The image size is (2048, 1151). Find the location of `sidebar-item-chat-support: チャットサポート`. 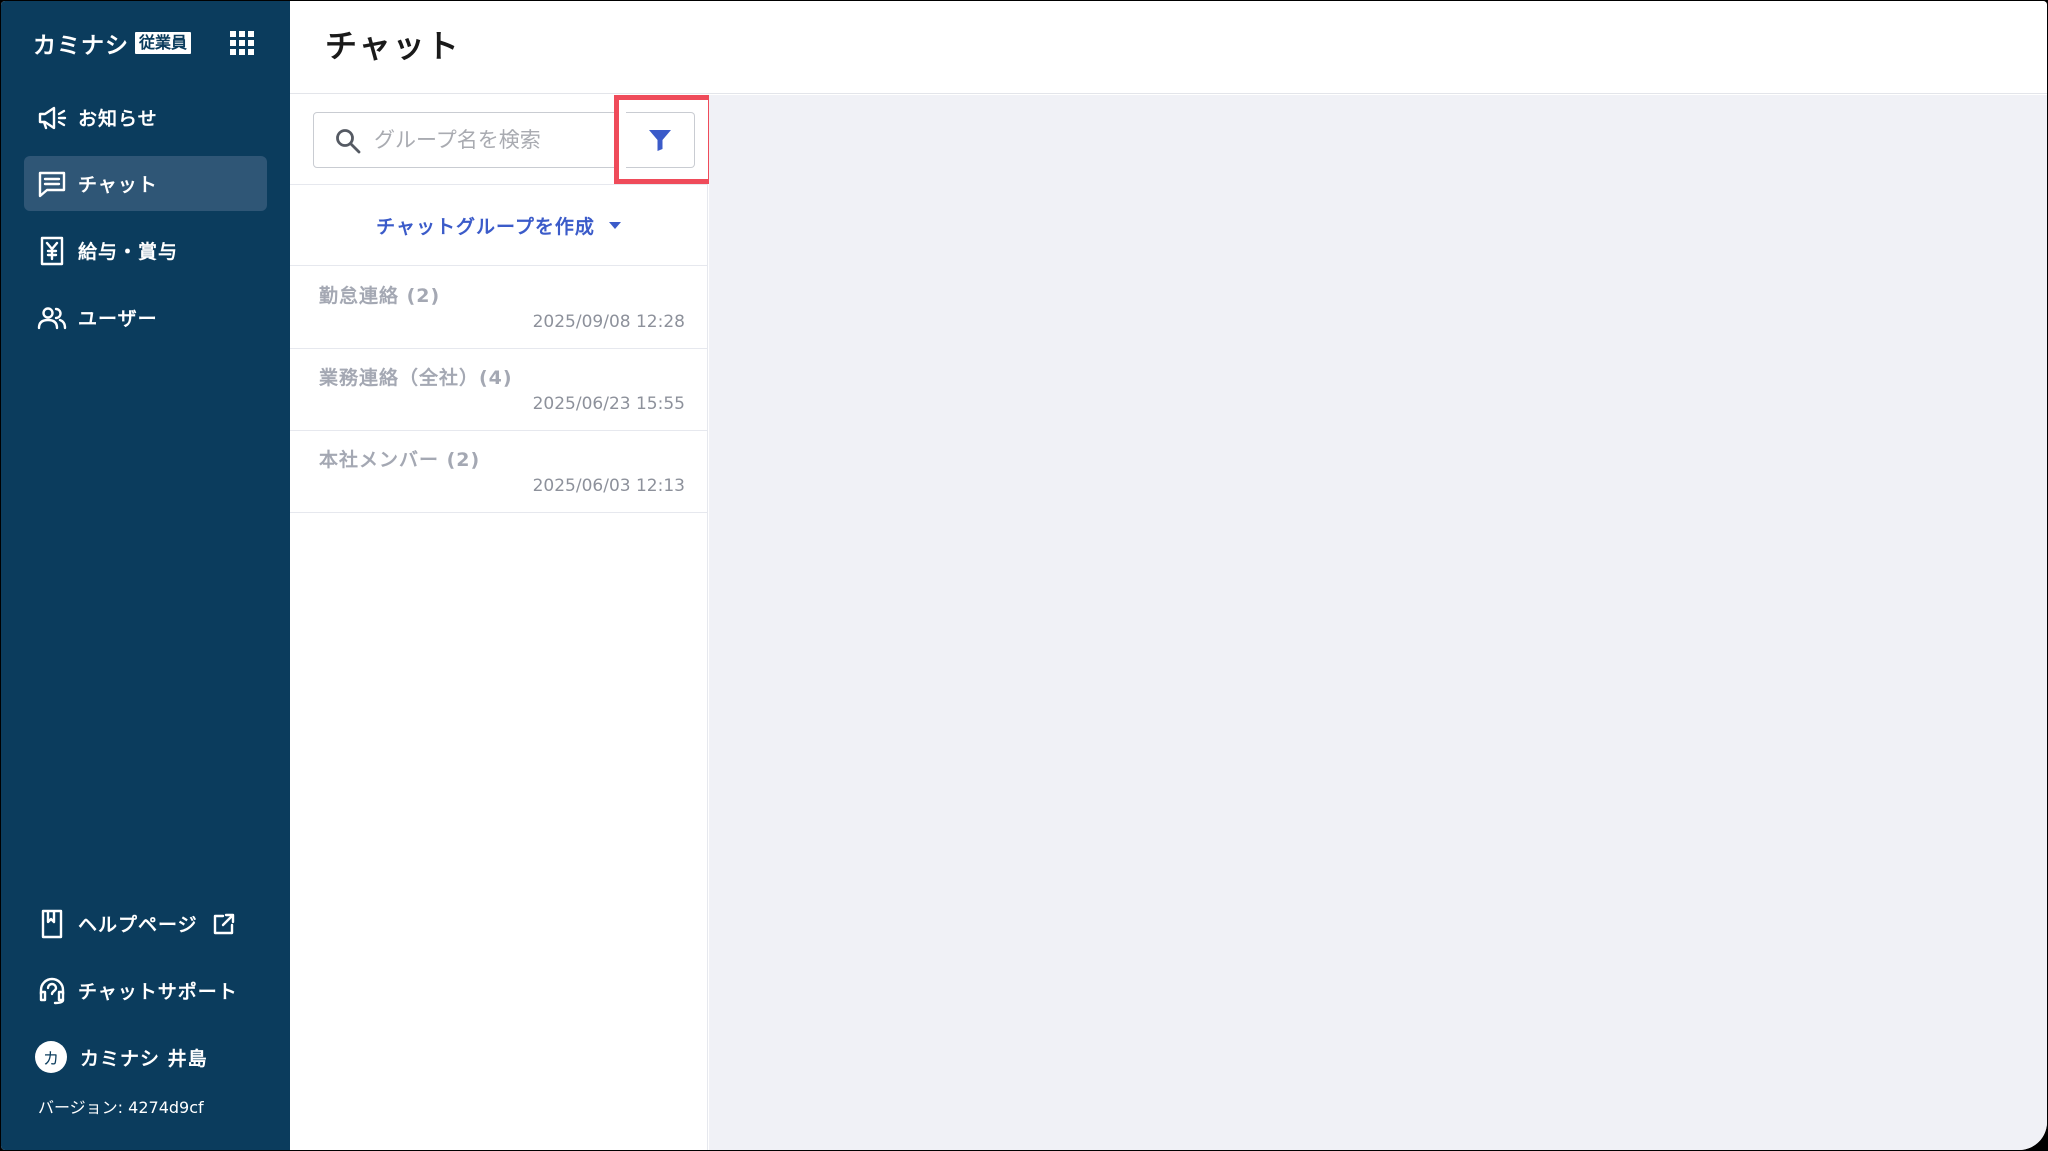

sidebar-item-chat-support: チャットサポート is located at coordinates (145, 990).